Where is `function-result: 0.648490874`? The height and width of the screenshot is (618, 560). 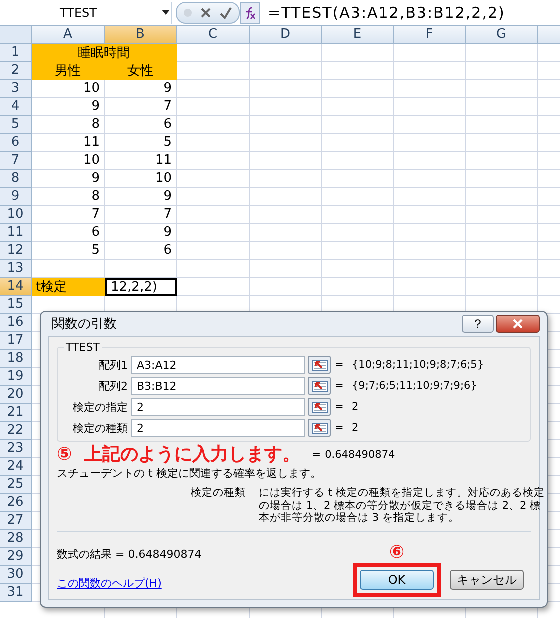
function-result: 0.648490874 is located at coordinates (360, 455).